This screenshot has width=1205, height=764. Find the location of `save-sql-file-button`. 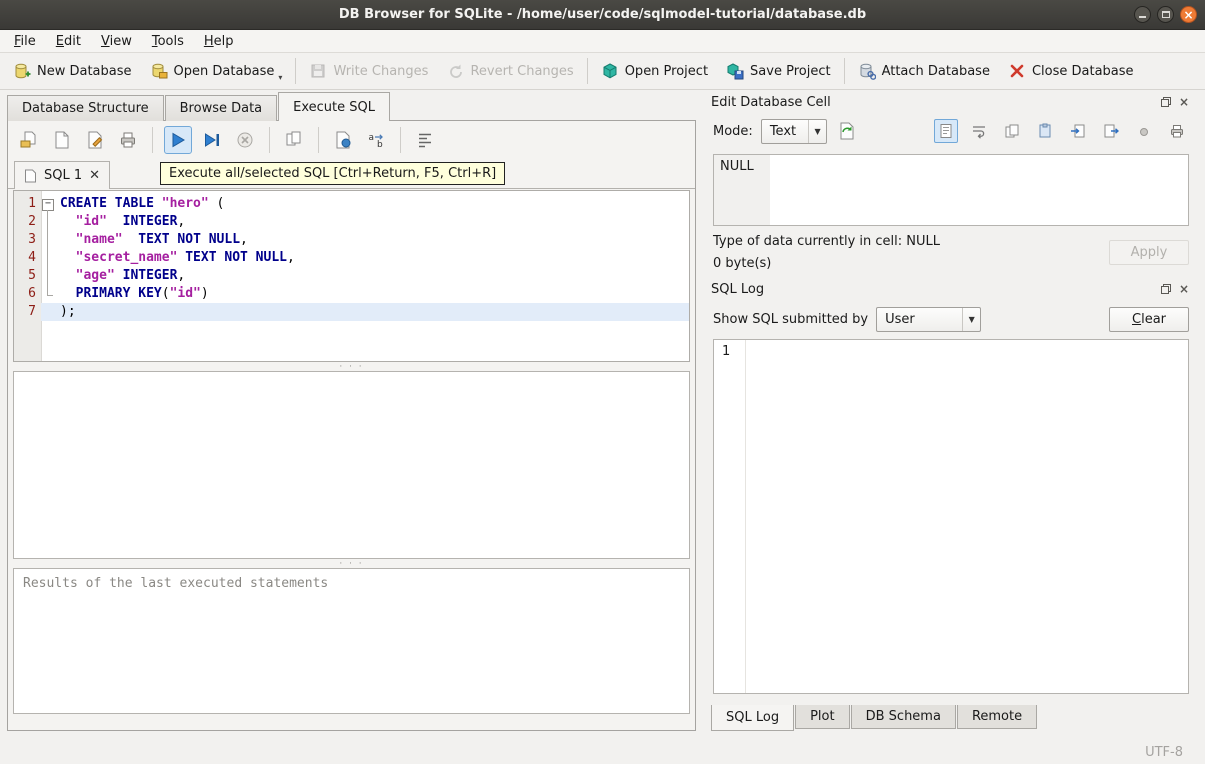

save-sql-file-button is located at coordinates (62, 140).